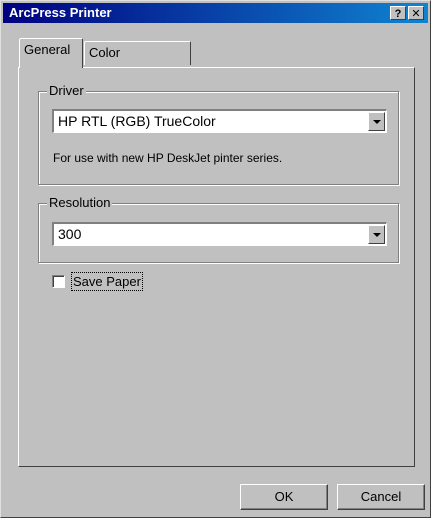 The width and height of the screenshot is (431, 518). What do you see at coordinates (137, 61) in the screenshot?
I see `tab-color-adjustment: Color Adjustment` at bounding box center [137, 61].